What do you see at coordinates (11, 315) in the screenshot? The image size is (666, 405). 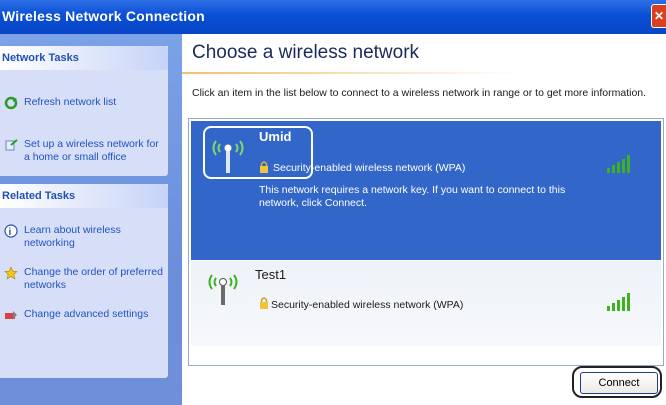 I see `settings-icon` at bounding box center [11, 315].